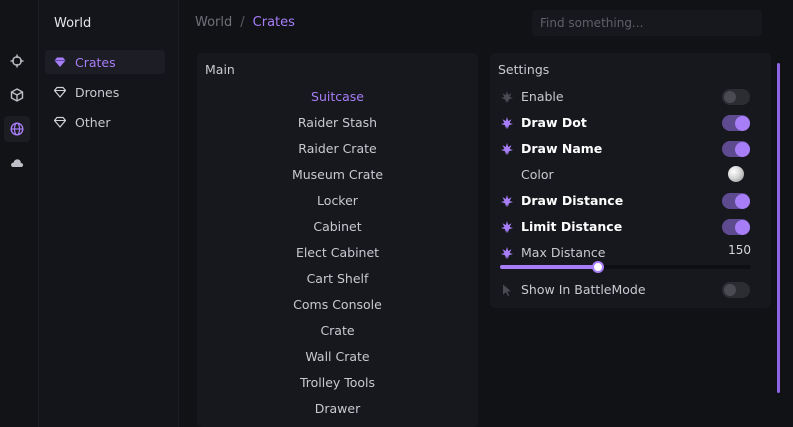  What do you see at coordinates (542, 96) in the screenshot?
I see `setting-label: Enable` at bounding box center [542, 96].